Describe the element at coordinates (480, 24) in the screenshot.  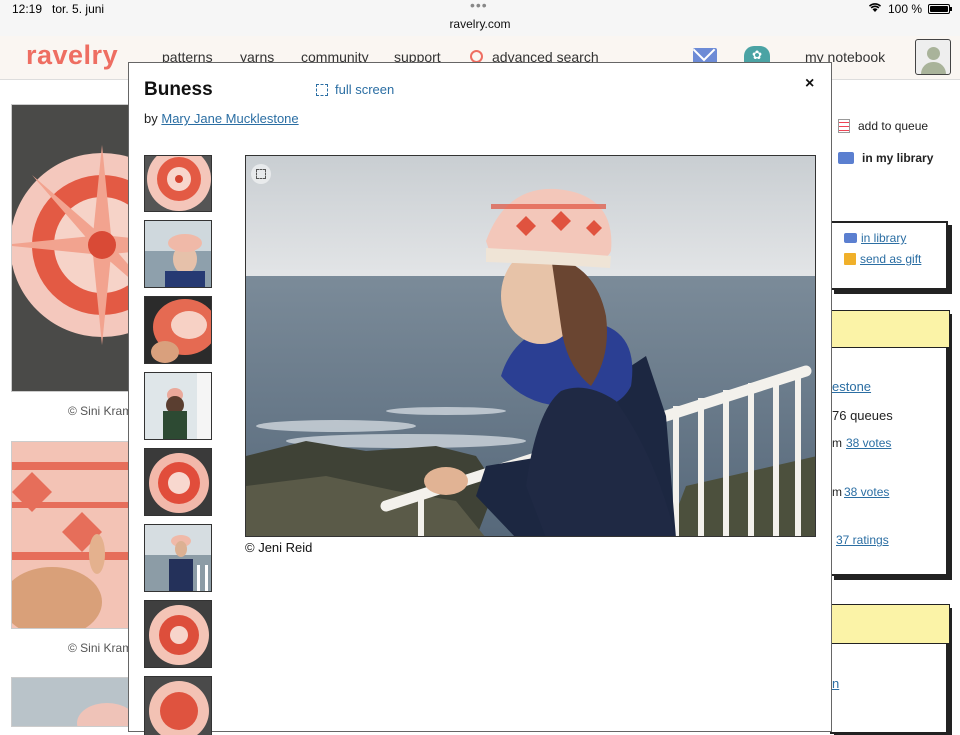
I see `address-bar: ravelry.com` at that location.